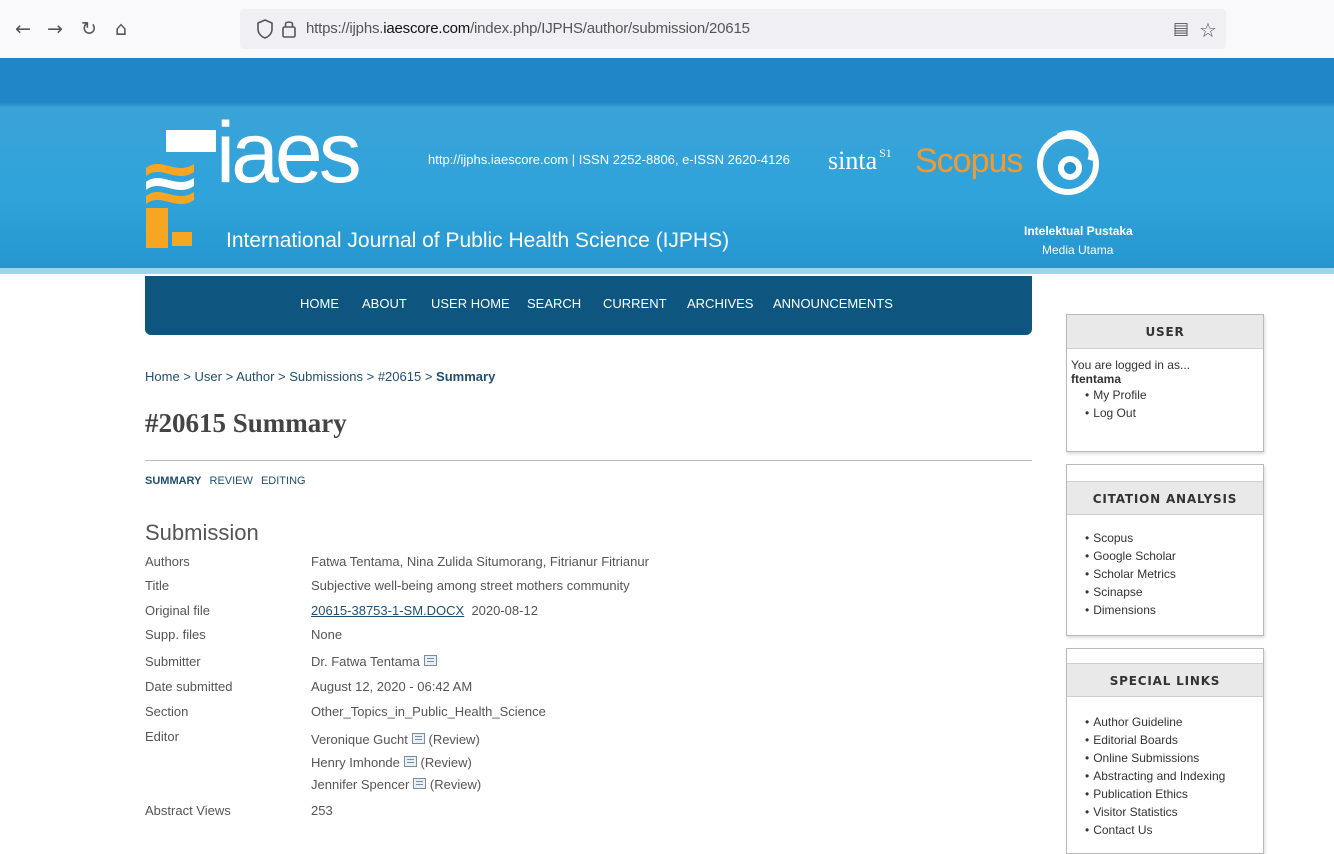 The height and width of the screenshot is (854, 1334). I want to click on date-submitted-value: August 12, 2020 - 06:42 AM, so click(392, 686).